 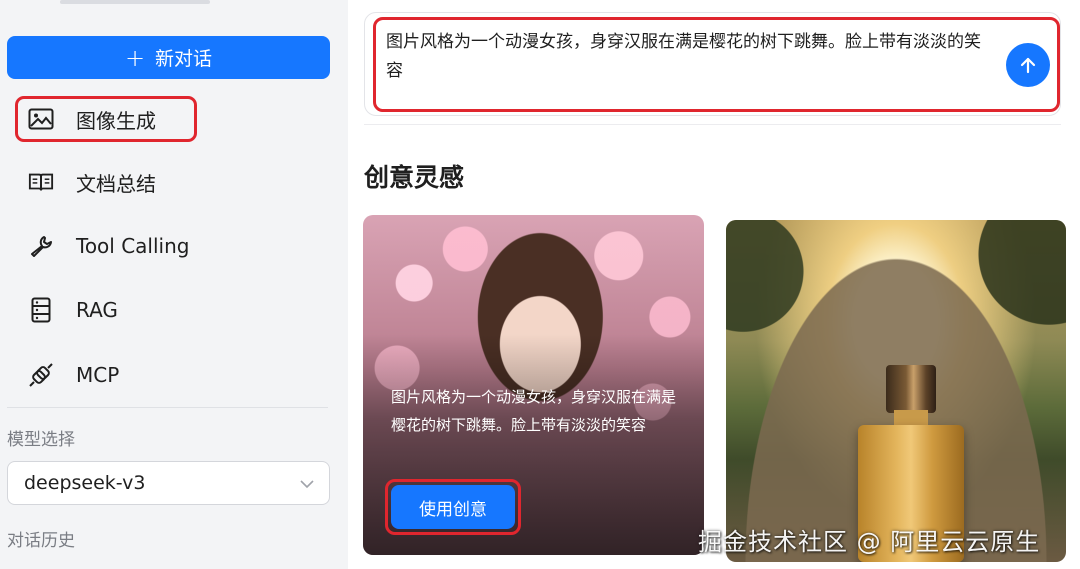 What do you see at coordinates (97, 310) in the screenshot?
I see `sidebar-item-label: RAG` at bounding box center [97, 310].